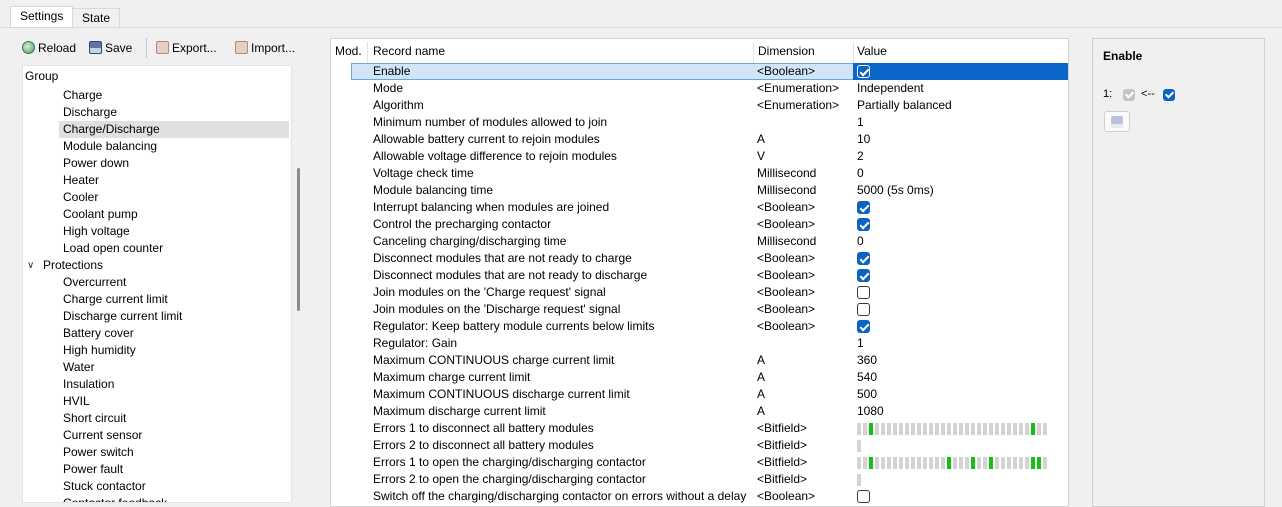  Describe the element at coordinates (32, 265) in the screenshot. I see `expand-chevron-icon: ∨` at that location.